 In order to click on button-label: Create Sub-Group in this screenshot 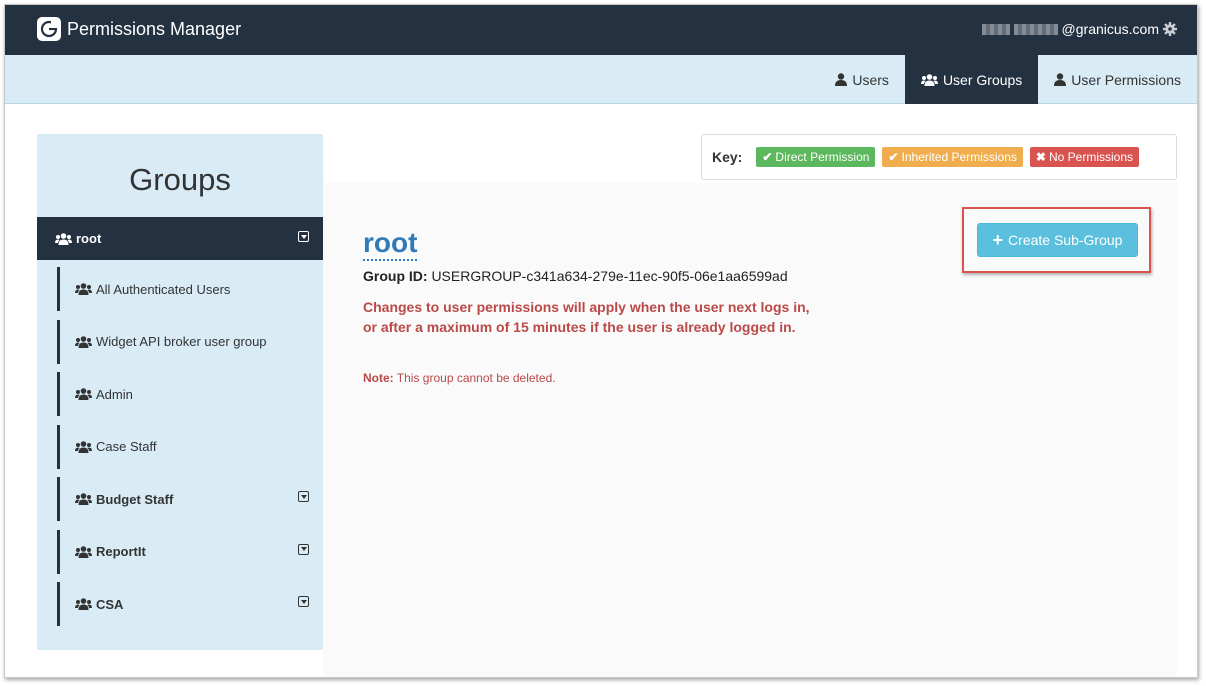, I will do `click(1065, 240)`.